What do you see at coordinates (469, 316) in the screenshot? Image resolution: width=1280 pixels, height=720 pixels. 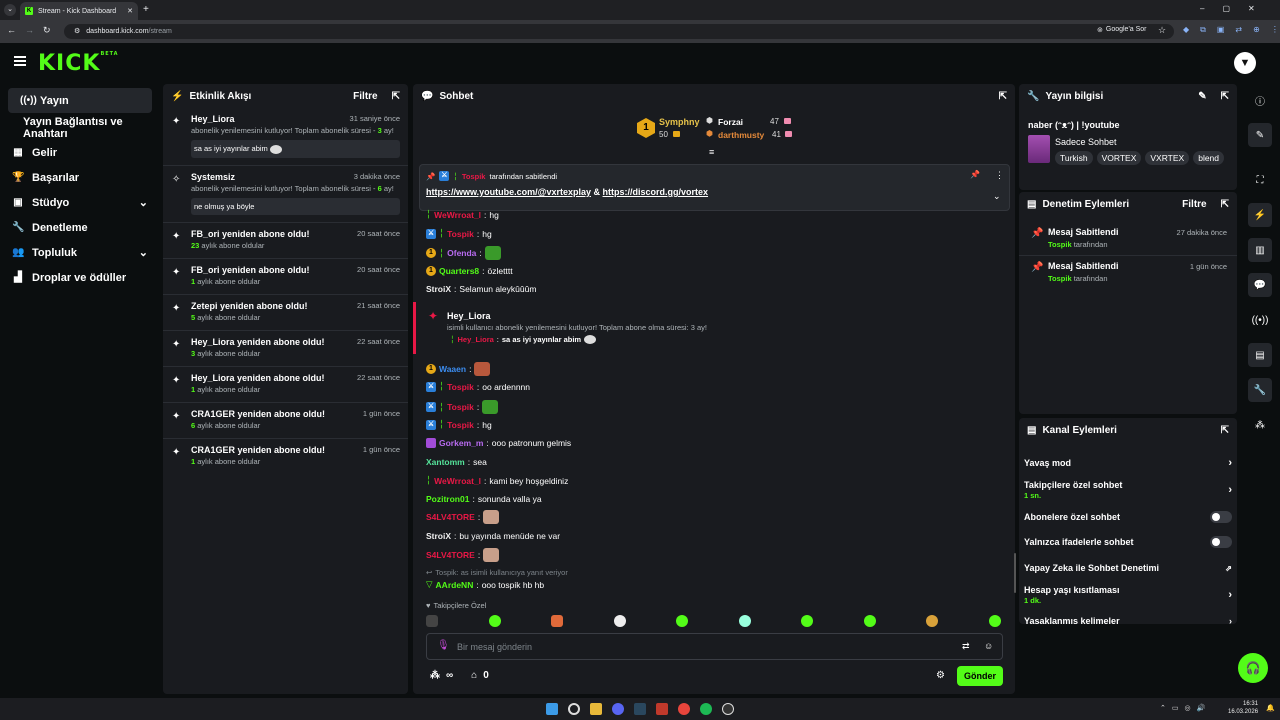 I see `sub-event-user: Hey_Liora` at bounding box center [469, 316].